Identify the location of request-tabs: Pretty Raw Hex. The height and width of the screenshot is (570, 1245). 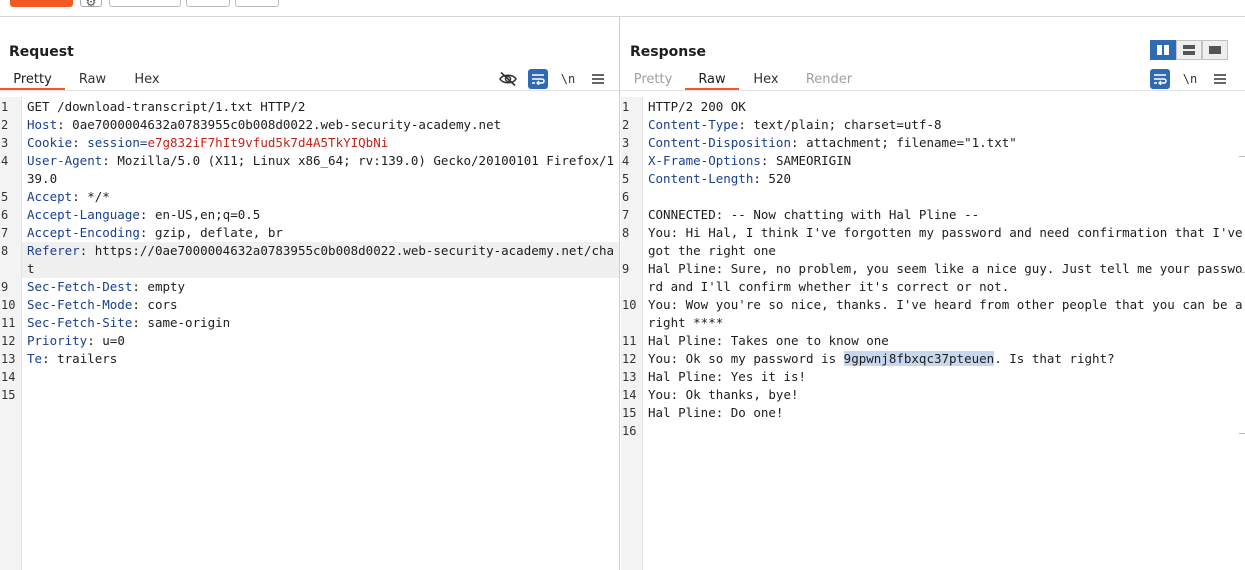
(87, 80).